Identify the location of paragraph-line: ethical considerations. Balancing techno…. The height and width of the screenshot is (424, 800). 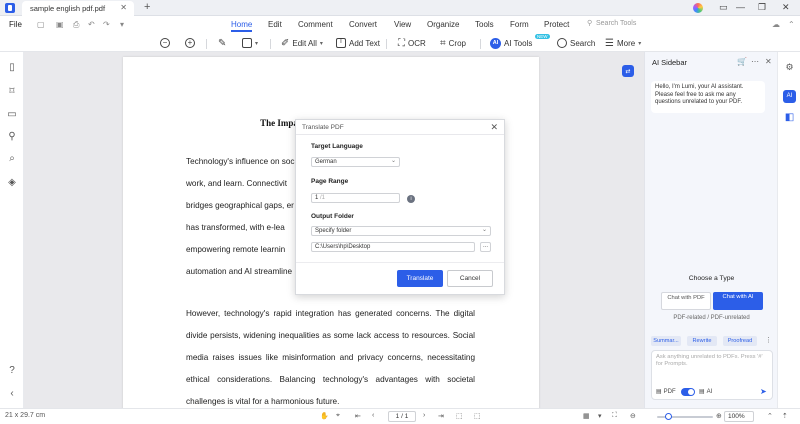
(330, 379).